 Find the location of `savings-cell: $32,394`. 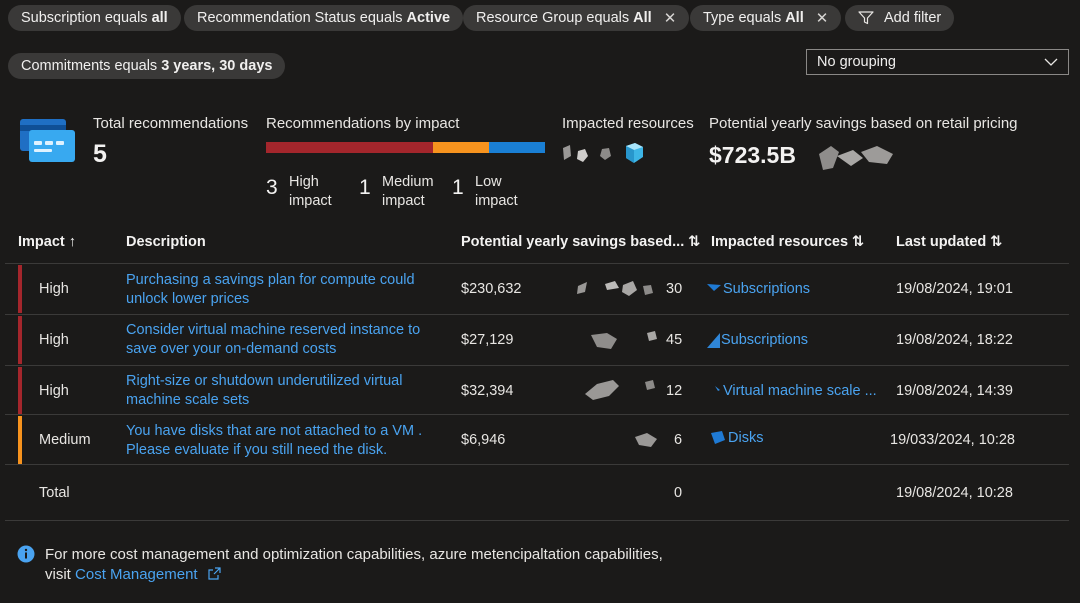

savings-cell: $32,394 is located at coordinates (487, 391).